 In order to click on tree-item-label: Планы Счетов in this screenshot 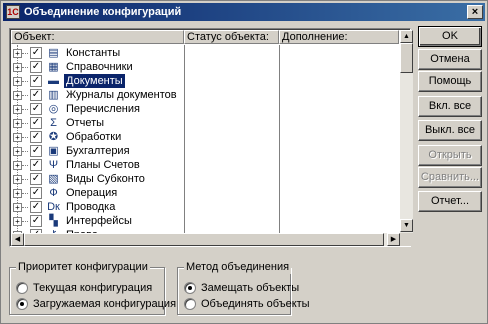, I will do `click(103, 165)`.